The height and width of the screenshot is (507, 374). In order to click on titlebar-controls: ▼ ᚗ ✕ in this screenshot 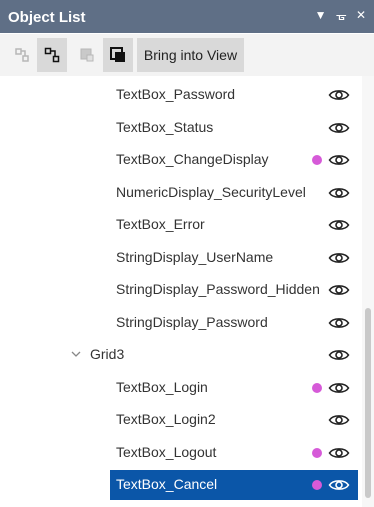, I will do `click(340, 15)`.